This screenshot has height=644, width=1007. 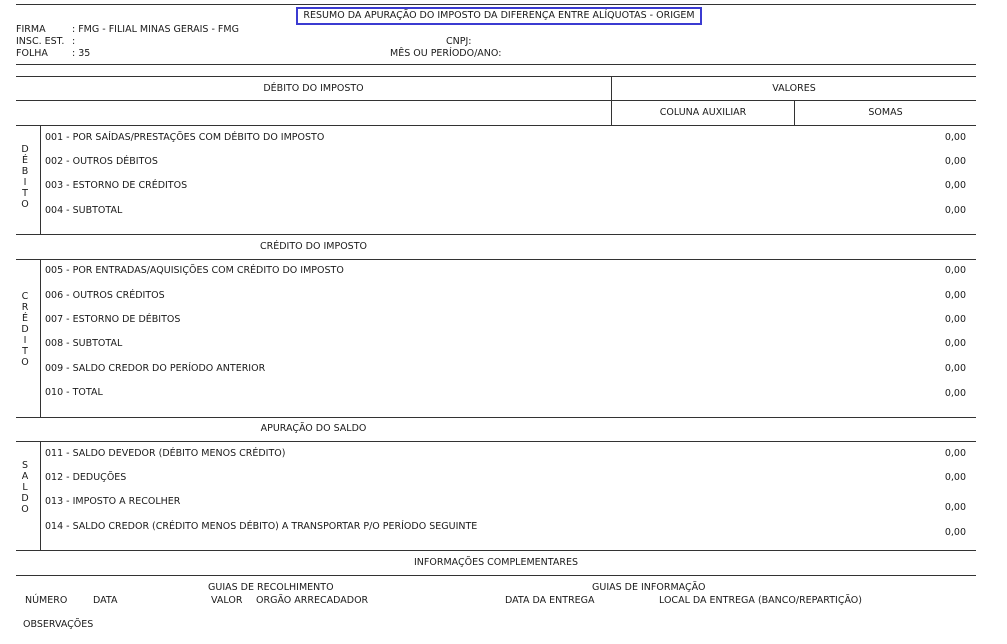 I want to click on guias-recolhimento-heading: GUIAS DE RECOLHIMENTO, so click(x=271, y=587).